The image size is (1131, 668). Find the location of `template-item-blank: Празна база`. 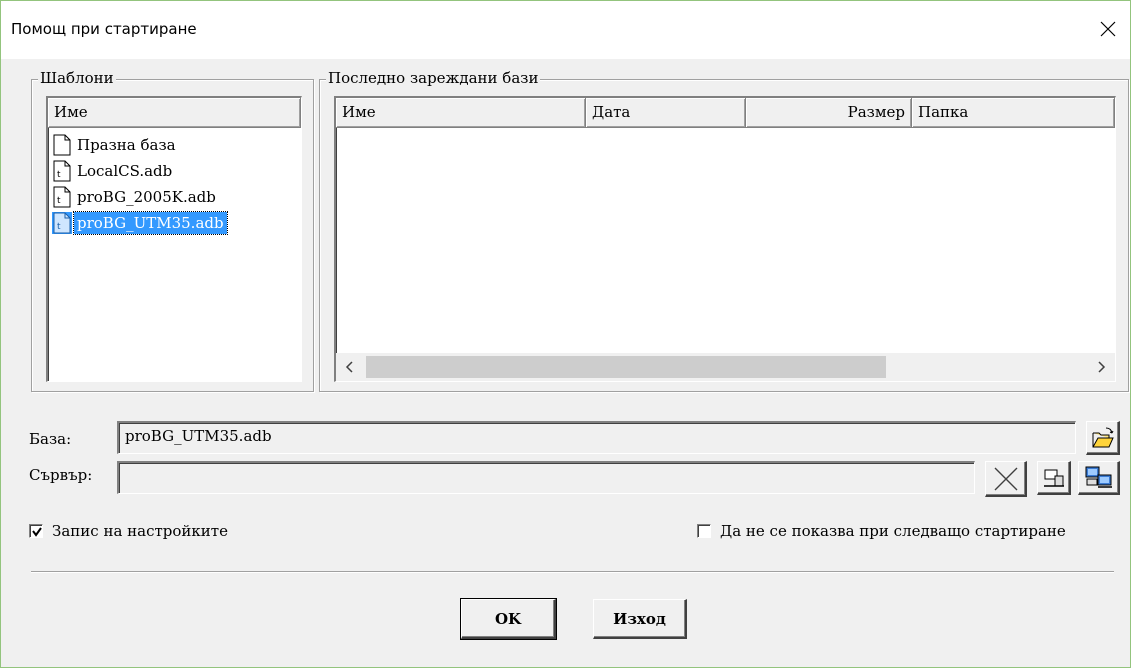

template-item-blank: Празна база is located at coordinates (176, 145).